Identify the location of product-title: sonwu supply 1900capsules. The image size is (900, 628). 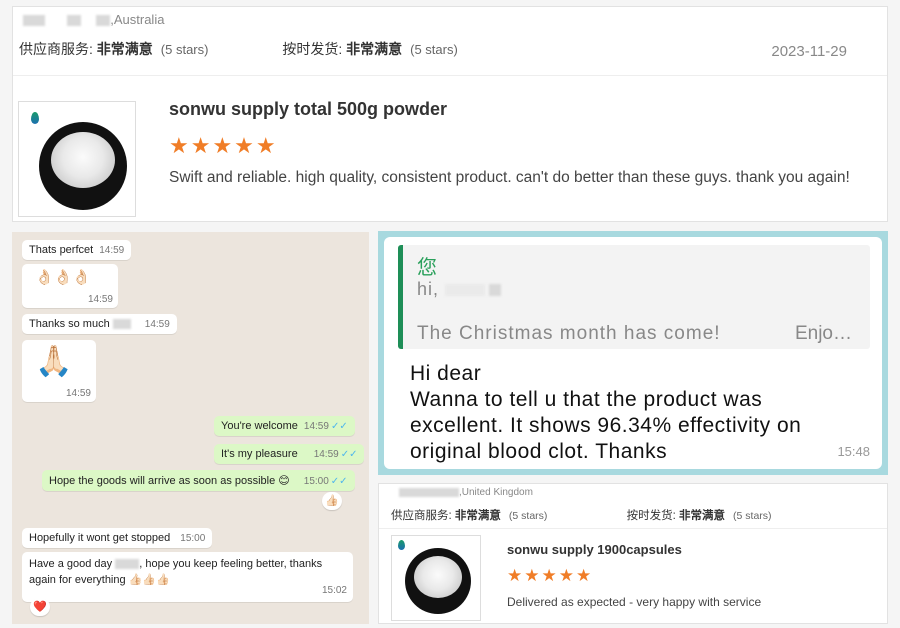
(594, 549).